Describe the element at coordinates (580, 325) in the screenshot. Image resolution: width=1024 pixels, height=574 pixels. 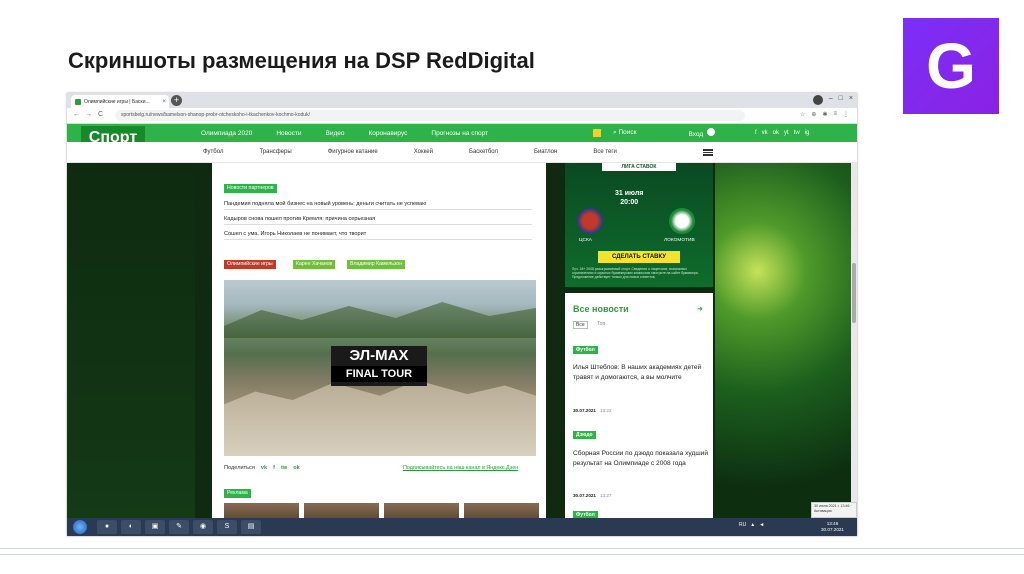
I see `sidebar-tab-all: Все` at that location.